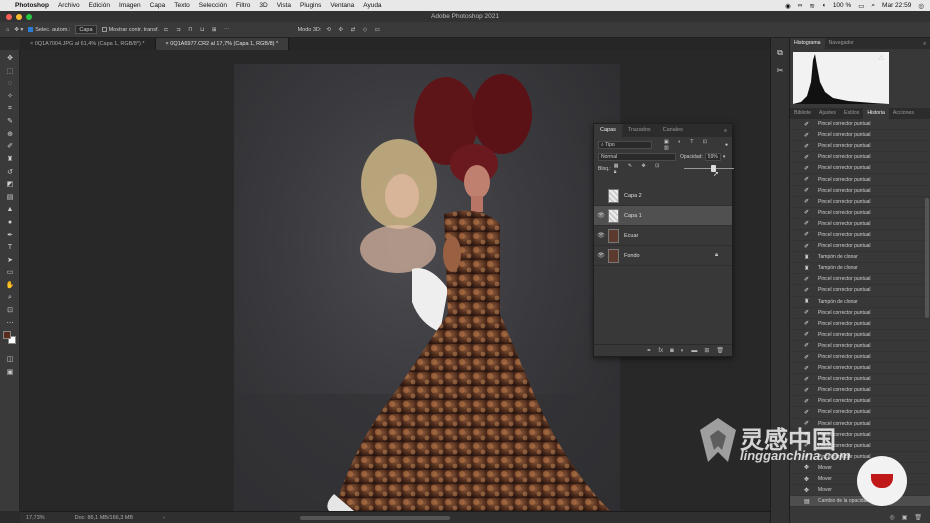  Describe the element at coordinates (780, 53) in the screenshot. I see `history-panel-icon: ⧉` at that location.